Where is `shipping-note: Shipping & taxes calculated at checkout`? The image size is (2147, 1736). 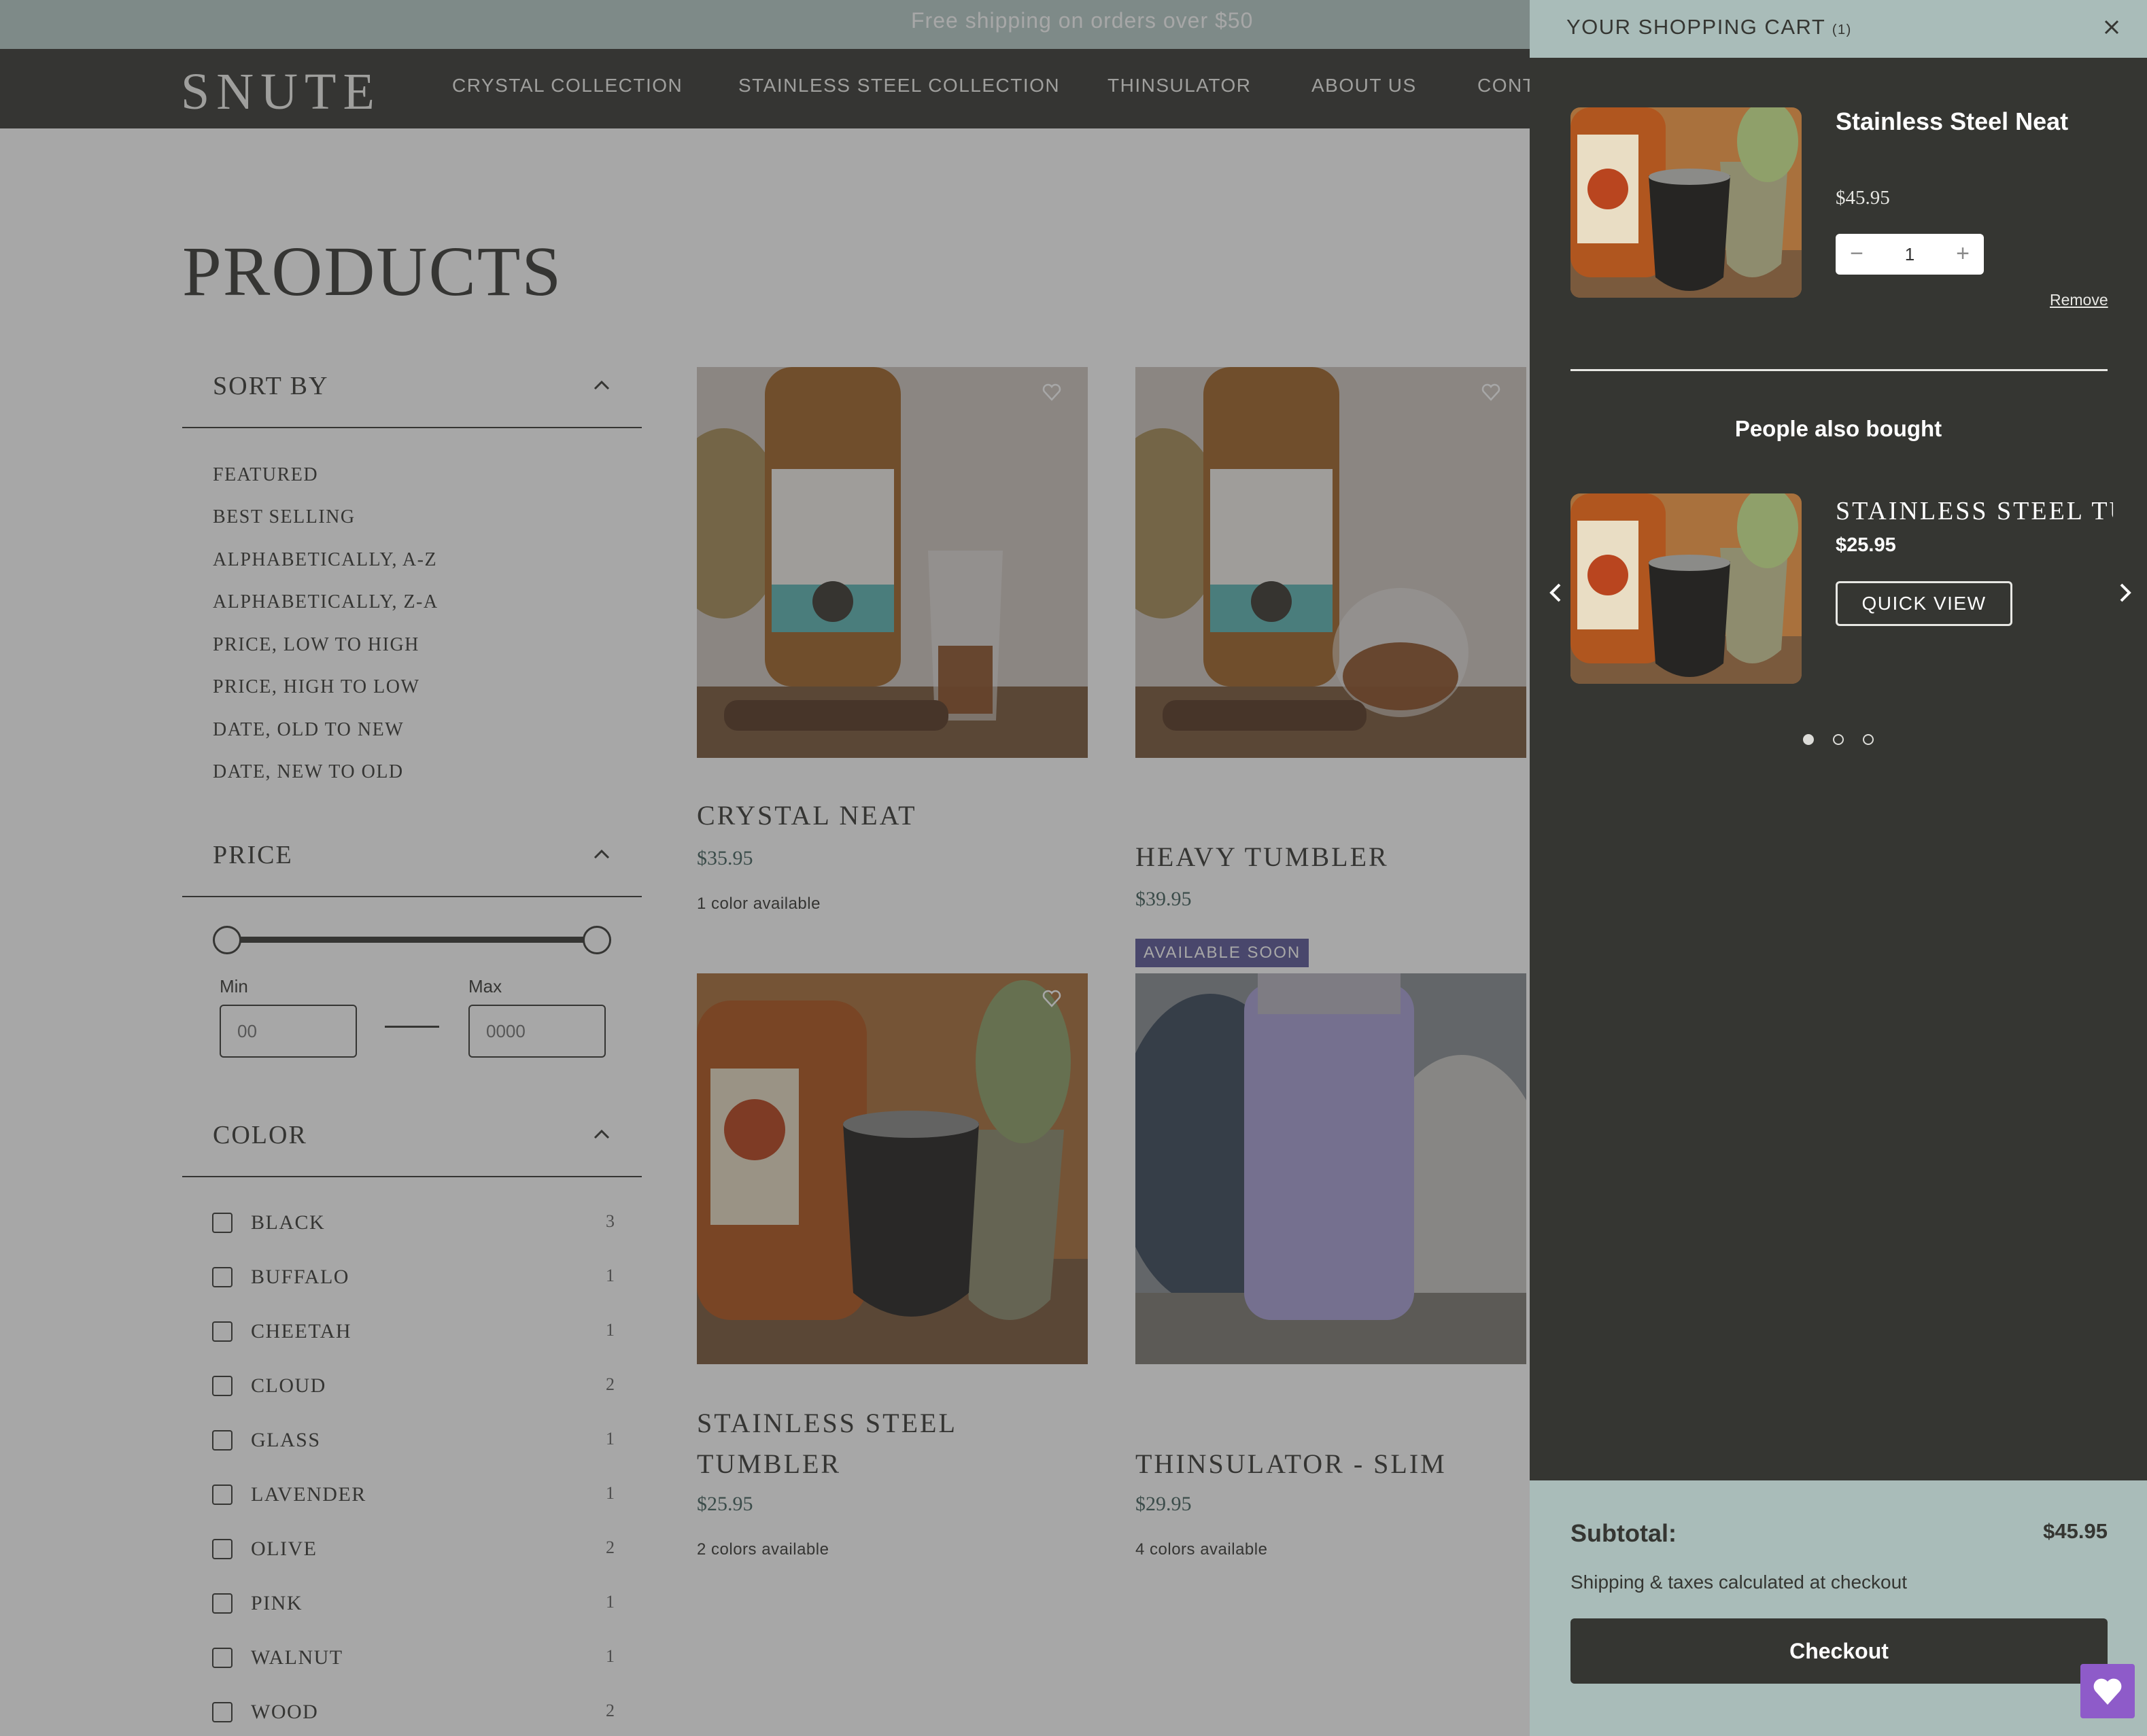
shipping-note: Shipping & taxes calculated at checkout is located at coordinates (1738, 1582).